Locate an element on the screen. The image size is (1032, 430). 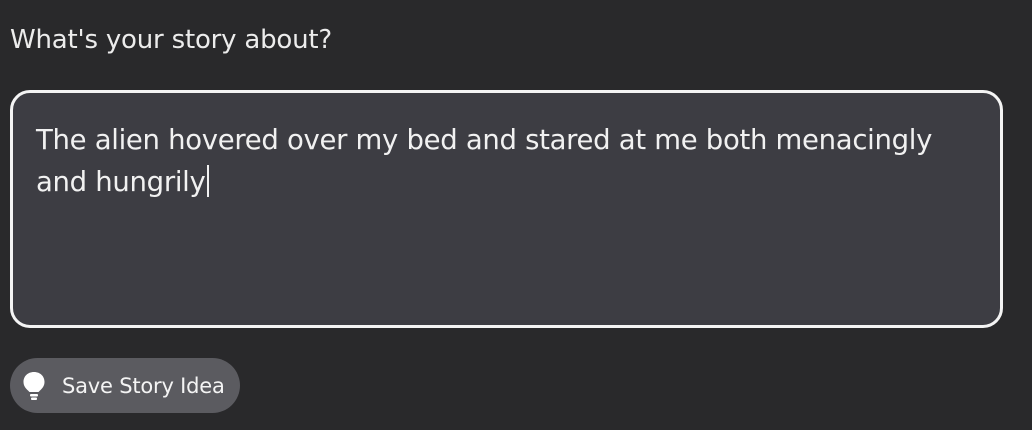
story-prompt-label: What's your story about? is located at coordinates (171, 40).